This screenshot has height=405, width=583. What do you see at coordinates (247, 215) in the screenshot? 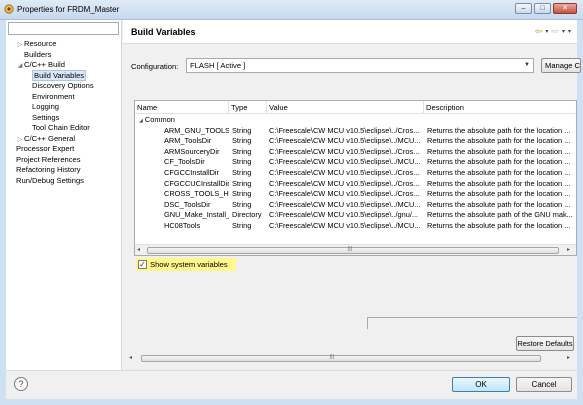
I see `cell-type: Directory` at bounding box center [247, 215].